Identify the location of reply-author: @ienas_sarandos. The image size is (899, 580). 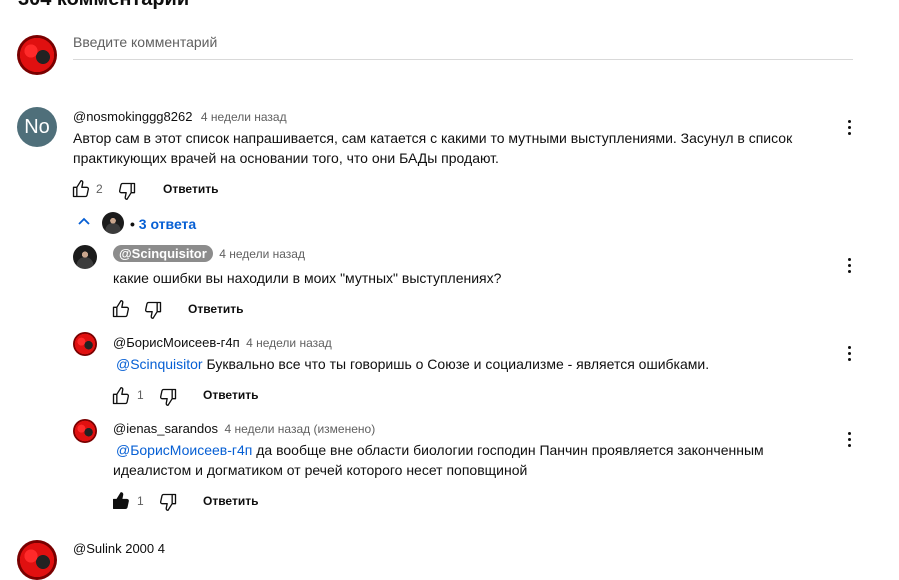
(165, 428).